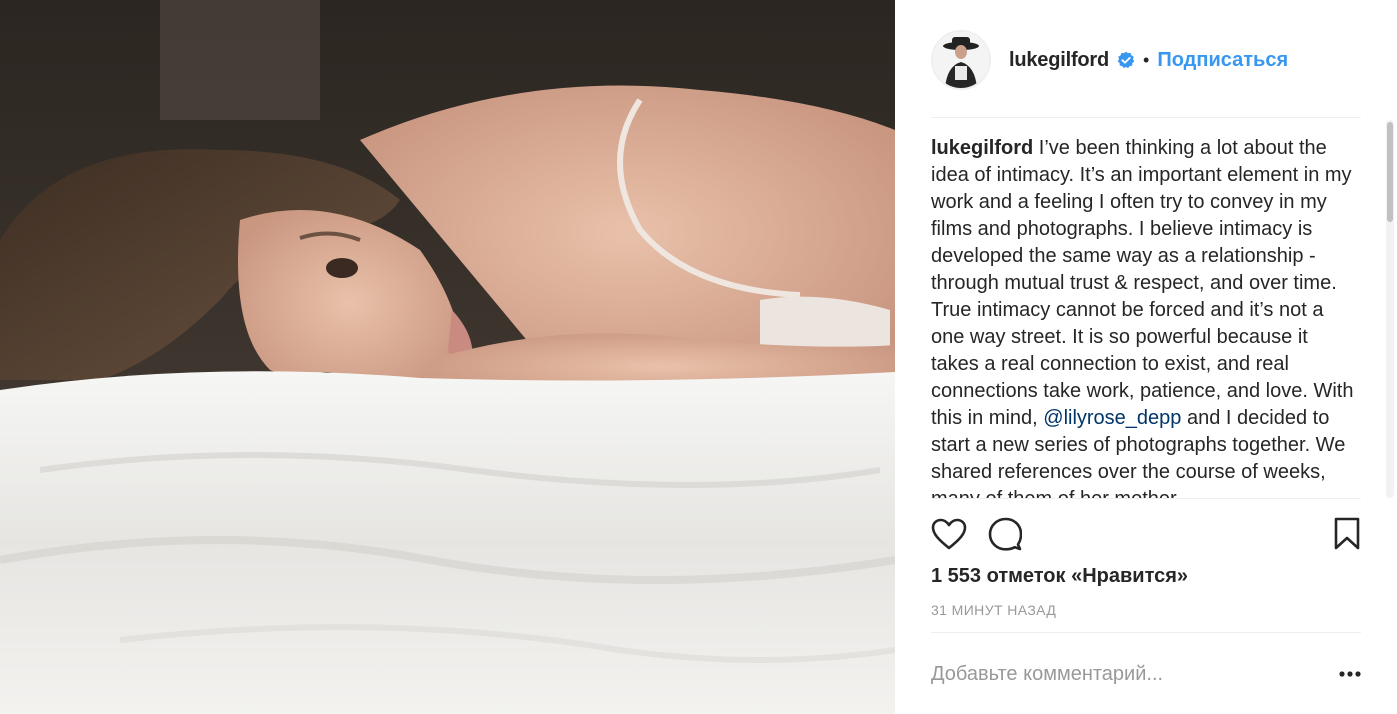 Image resolution: width=1397 pixels, height=714 pixels. What do you see at coordinates (993, 610) in the screenshot?
I see `post-timestamp: 31 МИНУТ НАЗАД` at bounding box center [993, 610].